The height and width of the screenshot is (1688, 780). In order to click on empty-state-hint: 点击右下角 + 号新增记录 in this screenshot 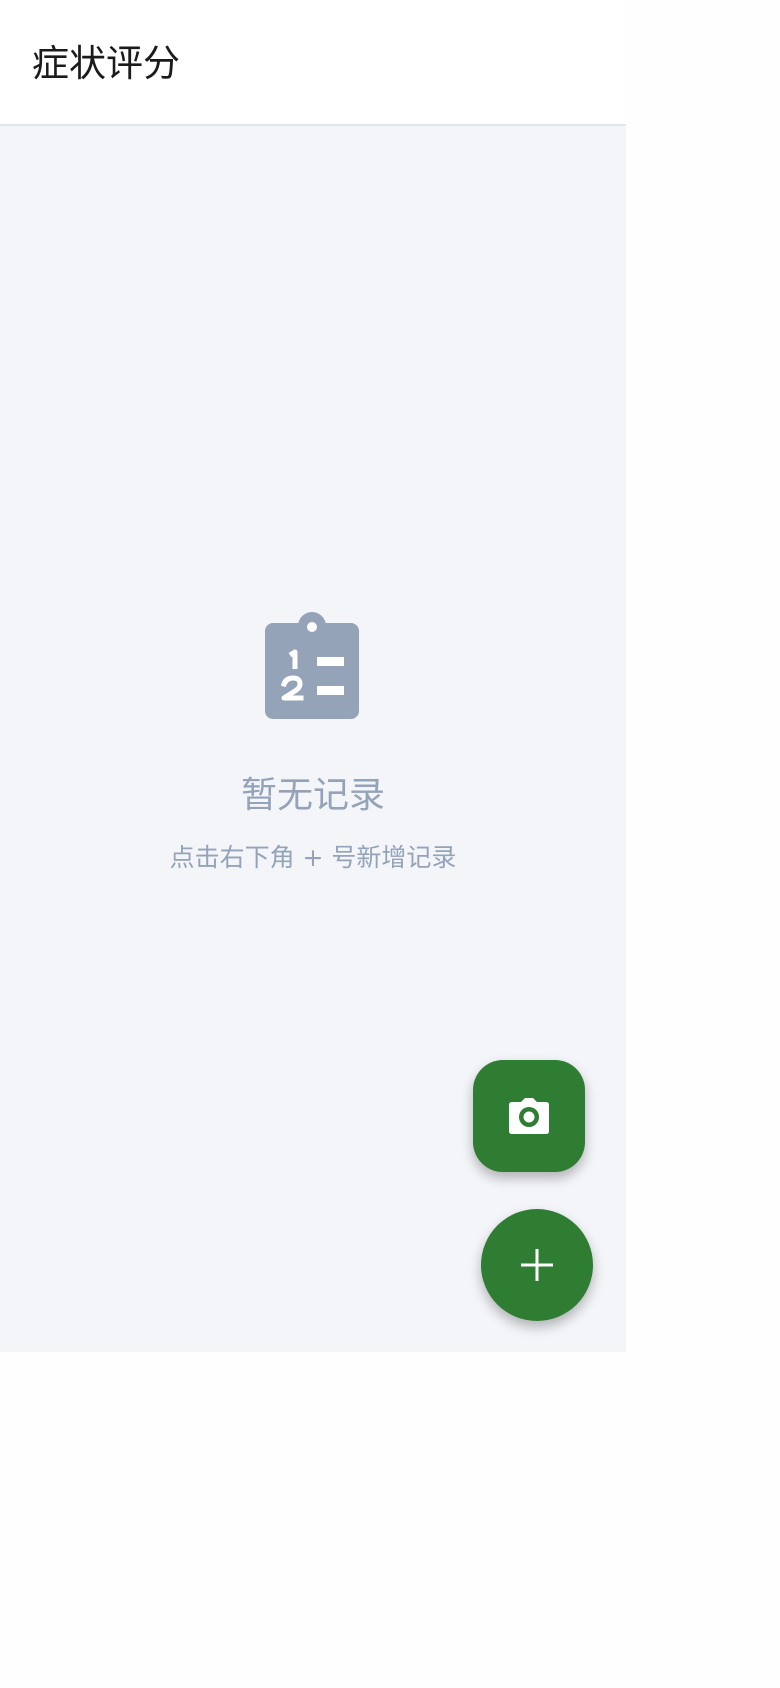, I will do `click(313, 857)`.